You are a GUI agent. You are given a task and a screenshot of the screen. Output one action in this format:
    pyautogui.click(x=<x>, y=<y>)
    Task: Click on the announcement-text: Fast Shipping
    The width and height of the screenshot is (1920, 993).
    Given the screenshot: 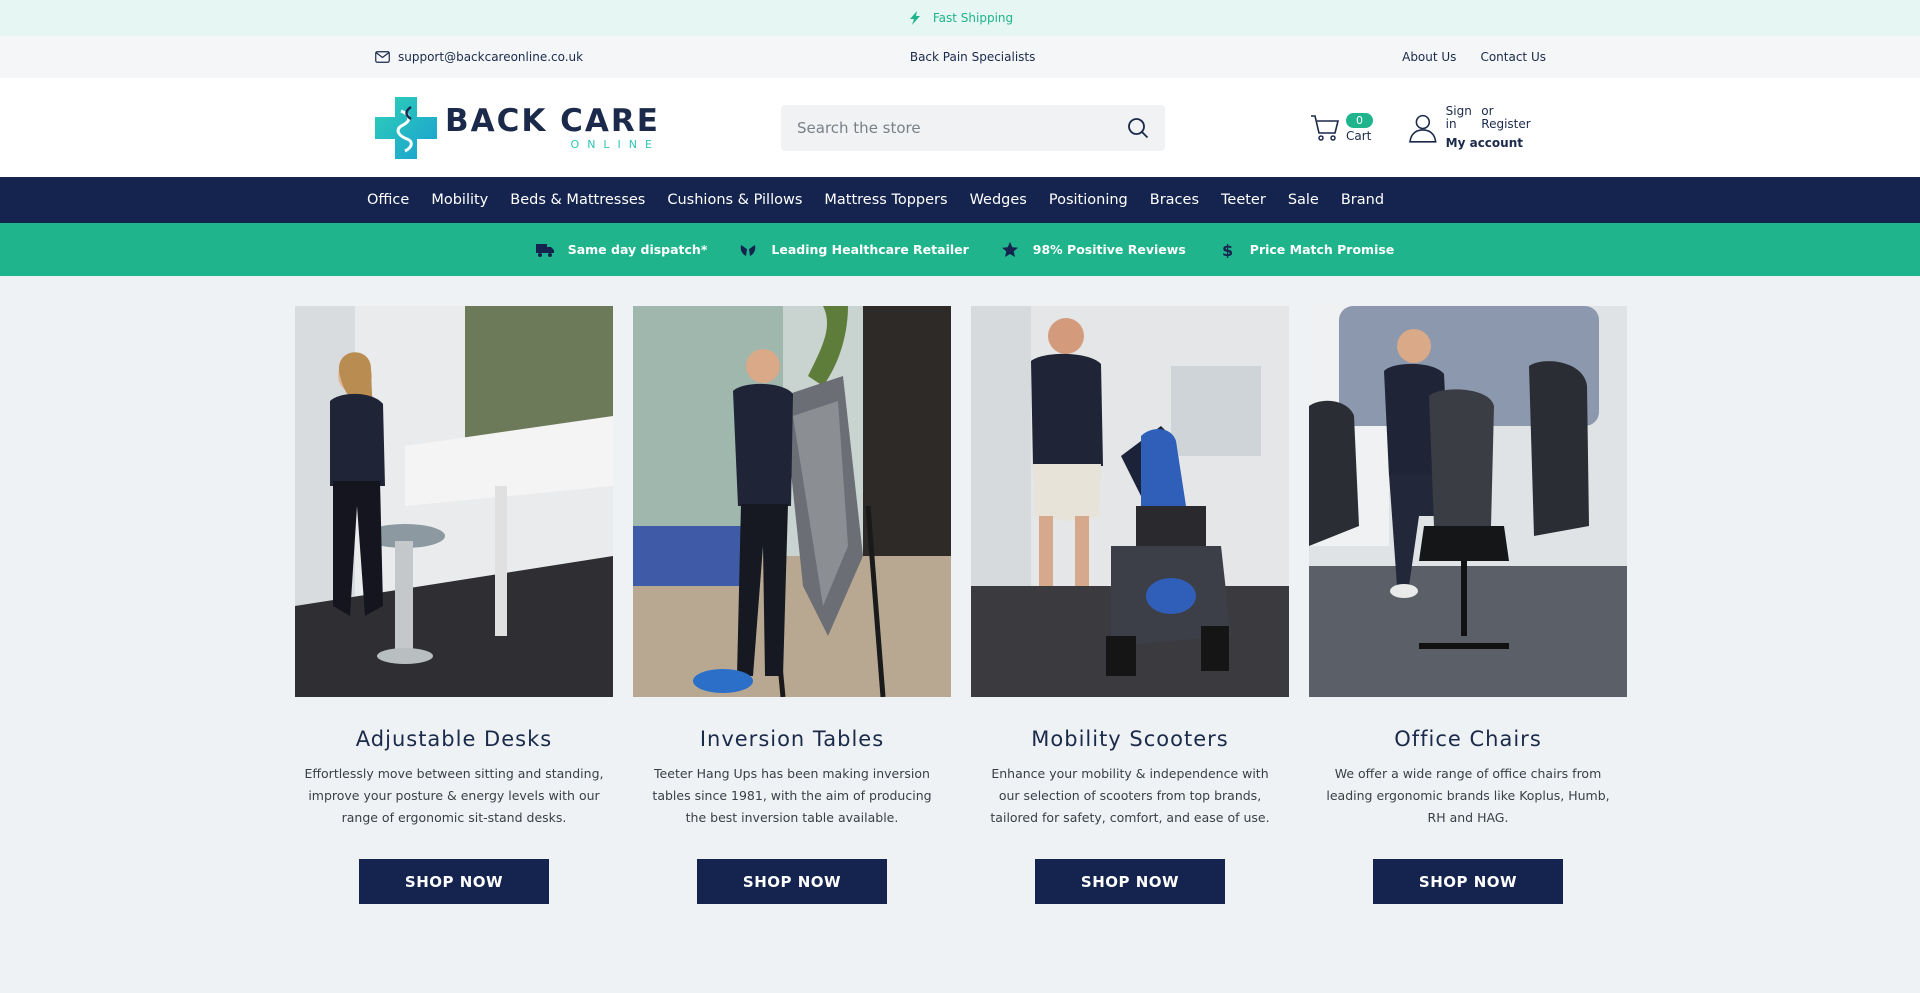 What is the action you would take?
    pyautogui.click(x=973, y=18)
    